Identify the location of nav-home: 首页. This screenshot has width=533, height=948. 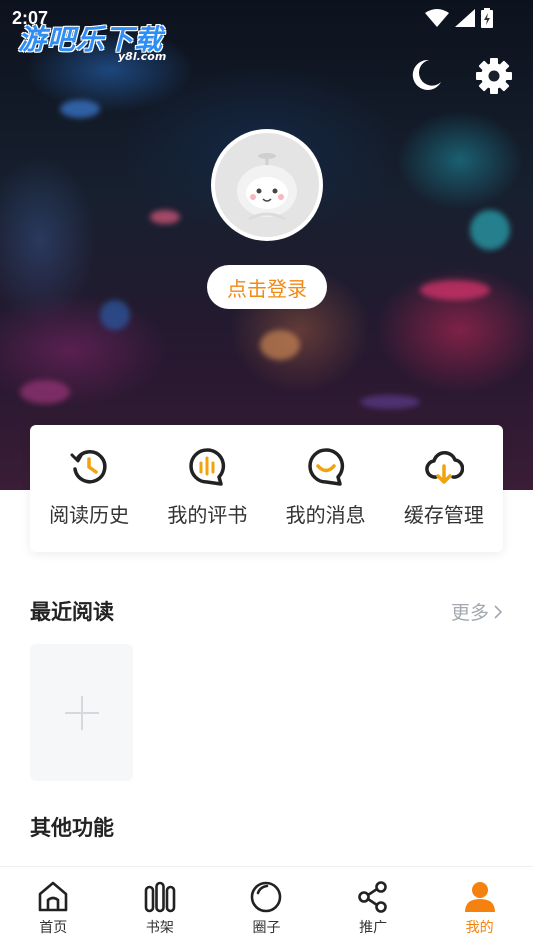
(53, 907).